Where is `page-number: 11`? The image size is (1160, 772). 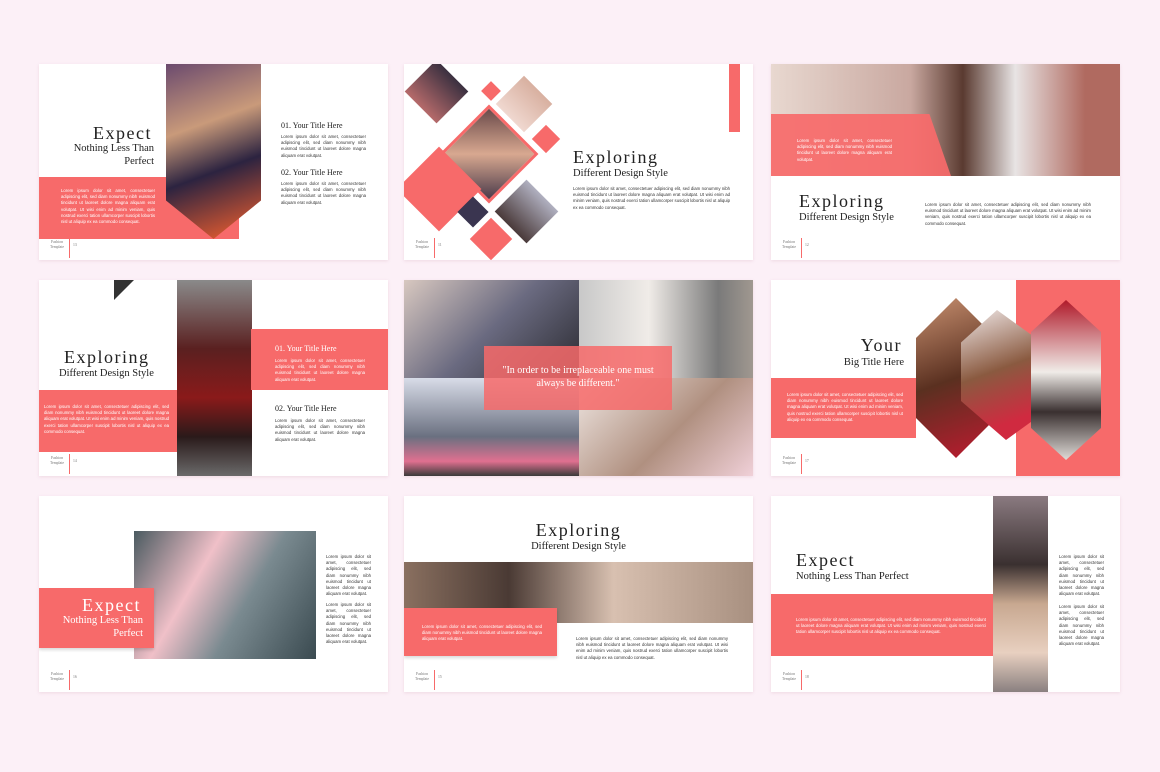
page-number: 11 is located at coordinates (440, 245).